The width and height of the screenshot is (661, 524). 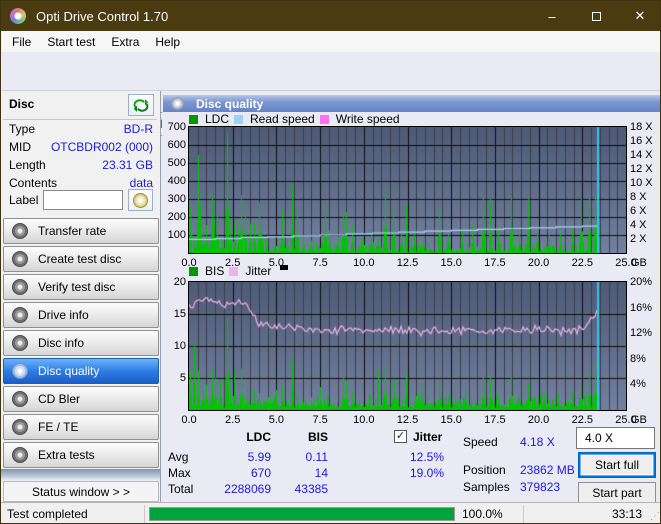 What do you see at coordinates (83, 200) in the screenshot?
I see `label-input` at bounding box center [83, 200].